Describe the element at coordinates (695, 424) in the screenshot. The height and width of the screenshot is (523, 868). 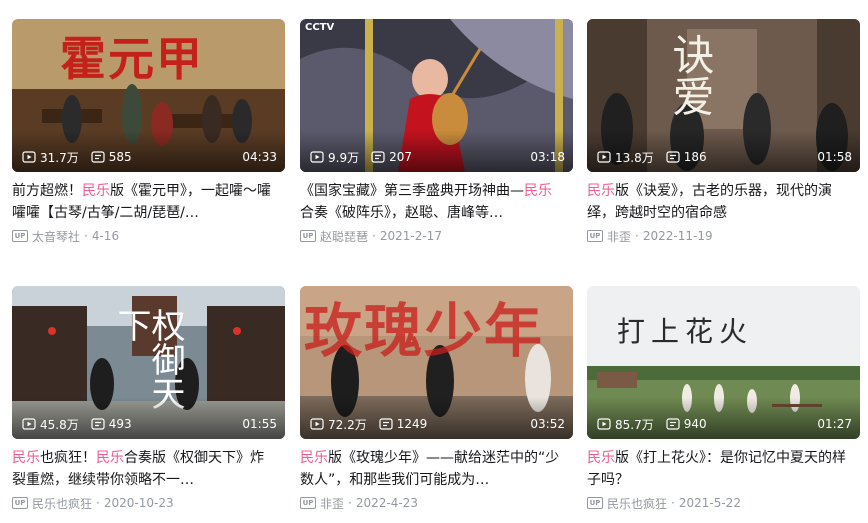
I see `danmaku-count-text: 940` at that location.